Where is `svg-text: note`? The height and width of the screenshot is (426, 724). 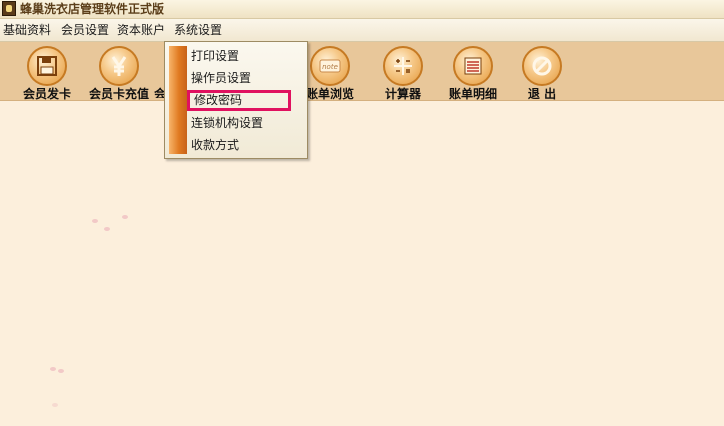 svg-text: note is located at coordinates (330, 67).